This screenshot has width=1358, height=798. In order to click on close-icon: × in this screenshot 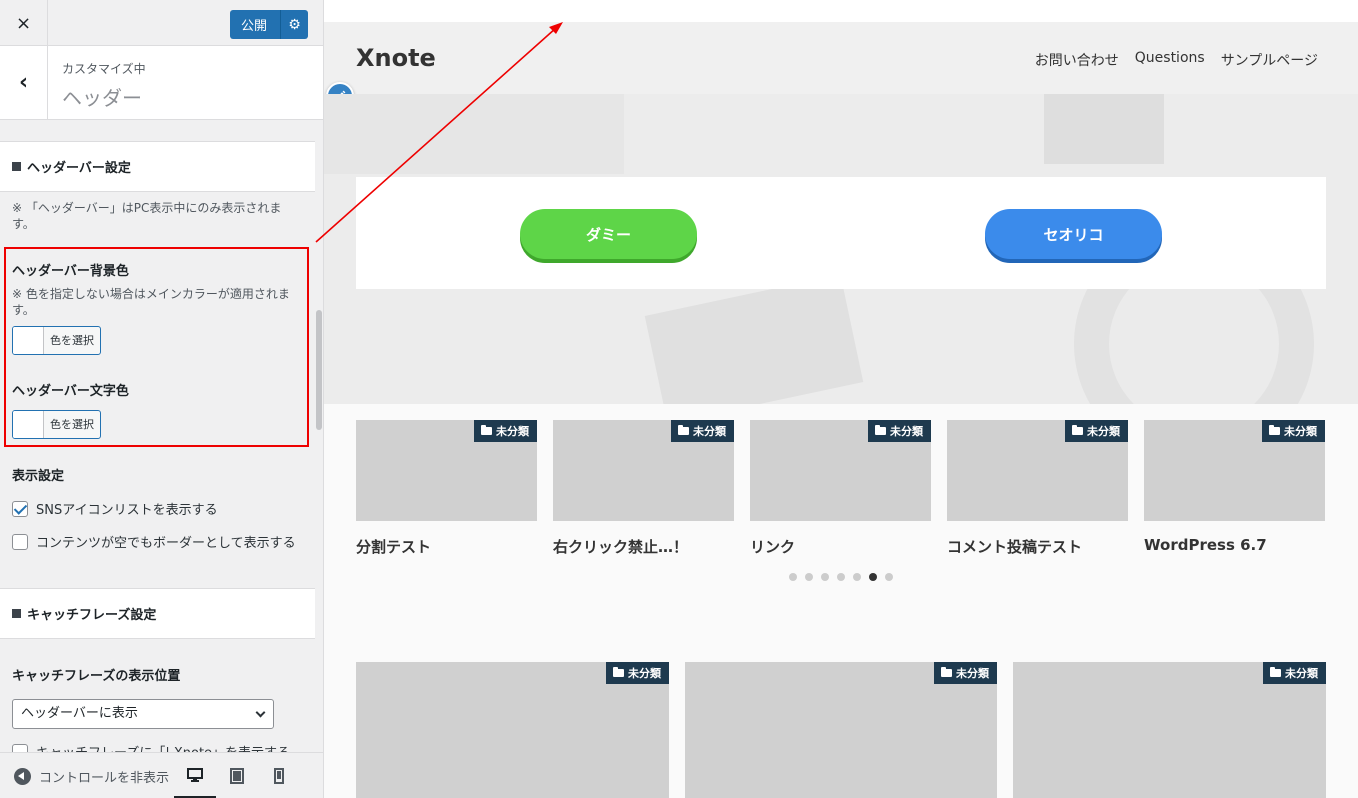, I will do `click(23, 23)`.